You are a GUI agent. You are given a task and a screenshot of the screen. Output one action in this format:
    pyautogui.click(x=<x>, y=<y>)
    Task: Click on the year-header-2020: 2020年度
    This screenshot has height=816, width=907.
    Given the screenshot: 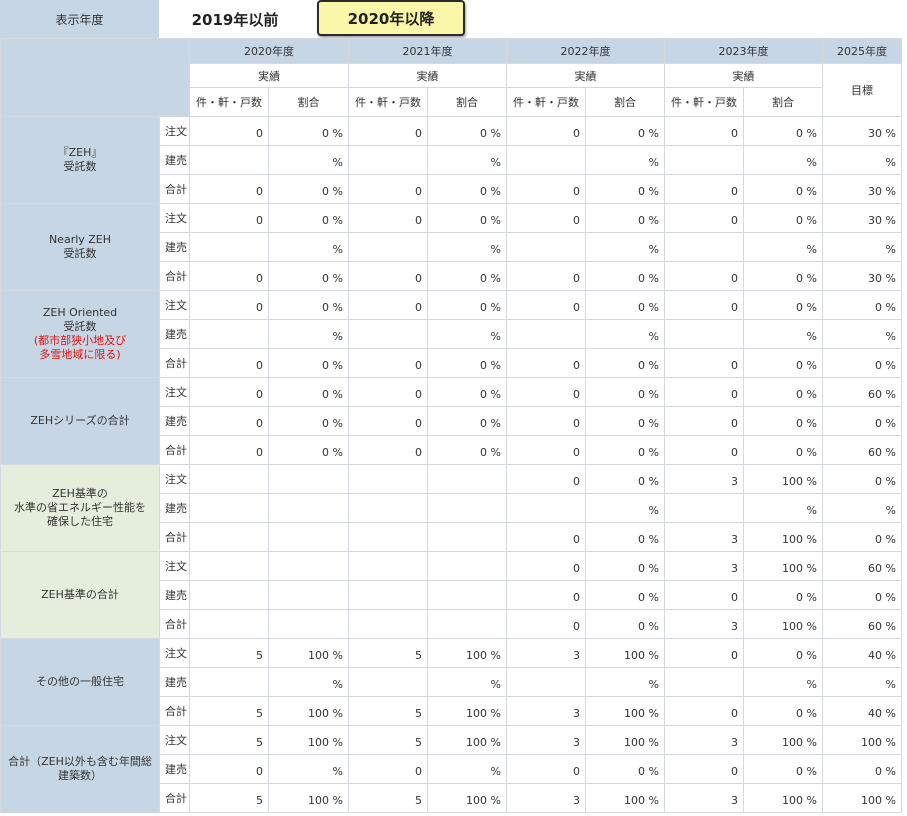 What is the action you would take?
    pyautogui.click(x=269, y=51)
    